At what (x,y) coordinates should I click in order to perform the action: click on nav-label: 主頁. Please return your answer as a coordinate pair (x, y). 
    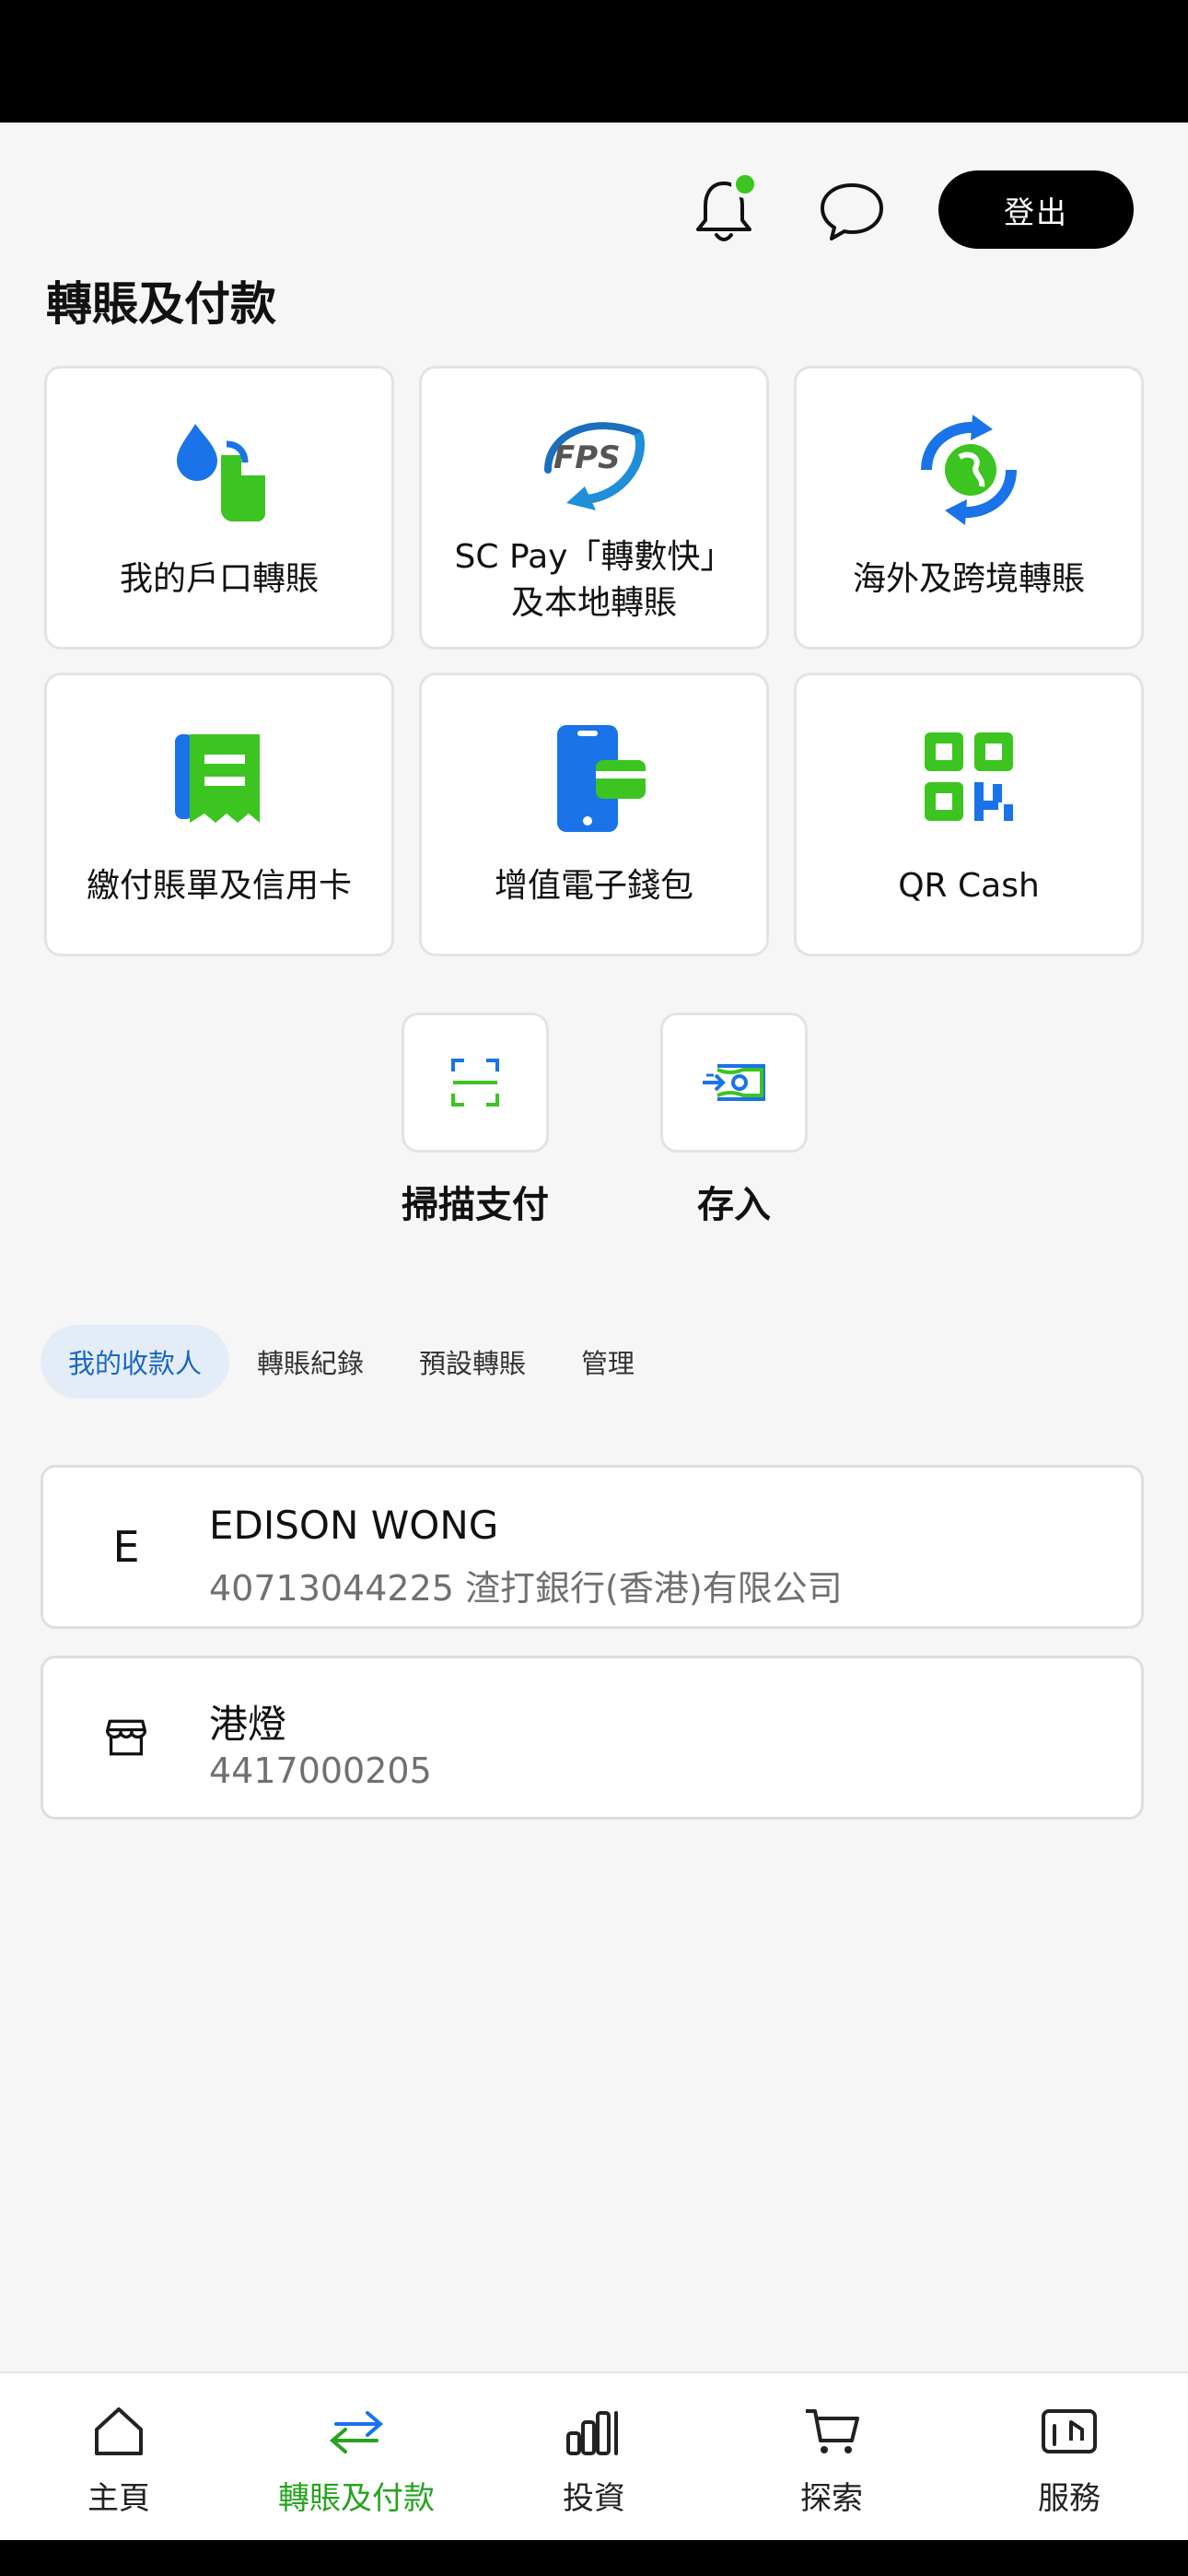
    Looking at the image, I should click on (119, 2498).